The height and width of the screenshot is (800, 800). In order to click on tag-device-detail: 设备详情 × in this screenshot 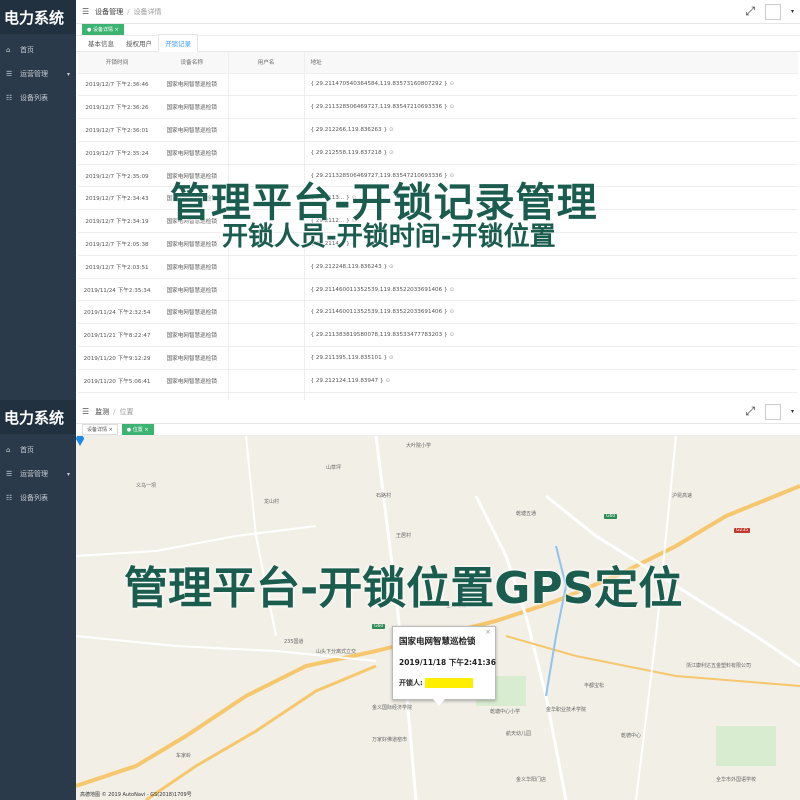, I will do `click(100, 429)`.